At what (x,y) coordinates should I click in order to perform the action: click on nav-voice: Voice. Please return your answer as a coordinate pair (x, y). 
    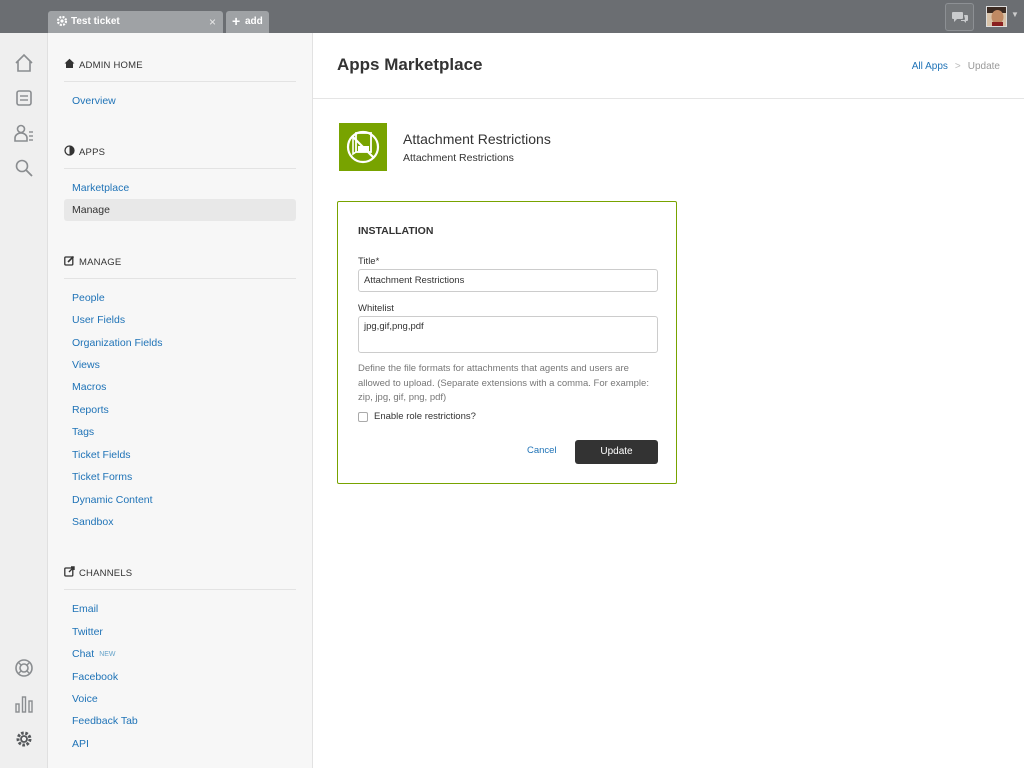
    Looking at the image, I should click on (85, 699).